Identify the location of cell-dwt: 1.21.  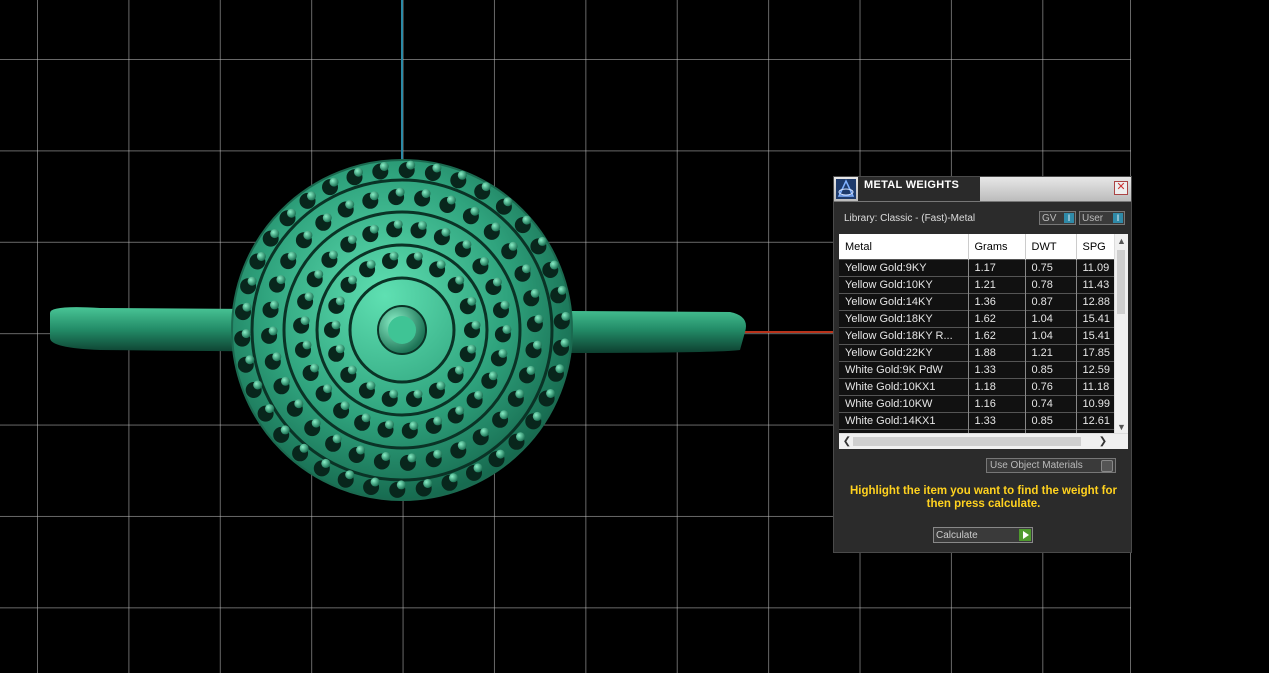
(1051, 353).